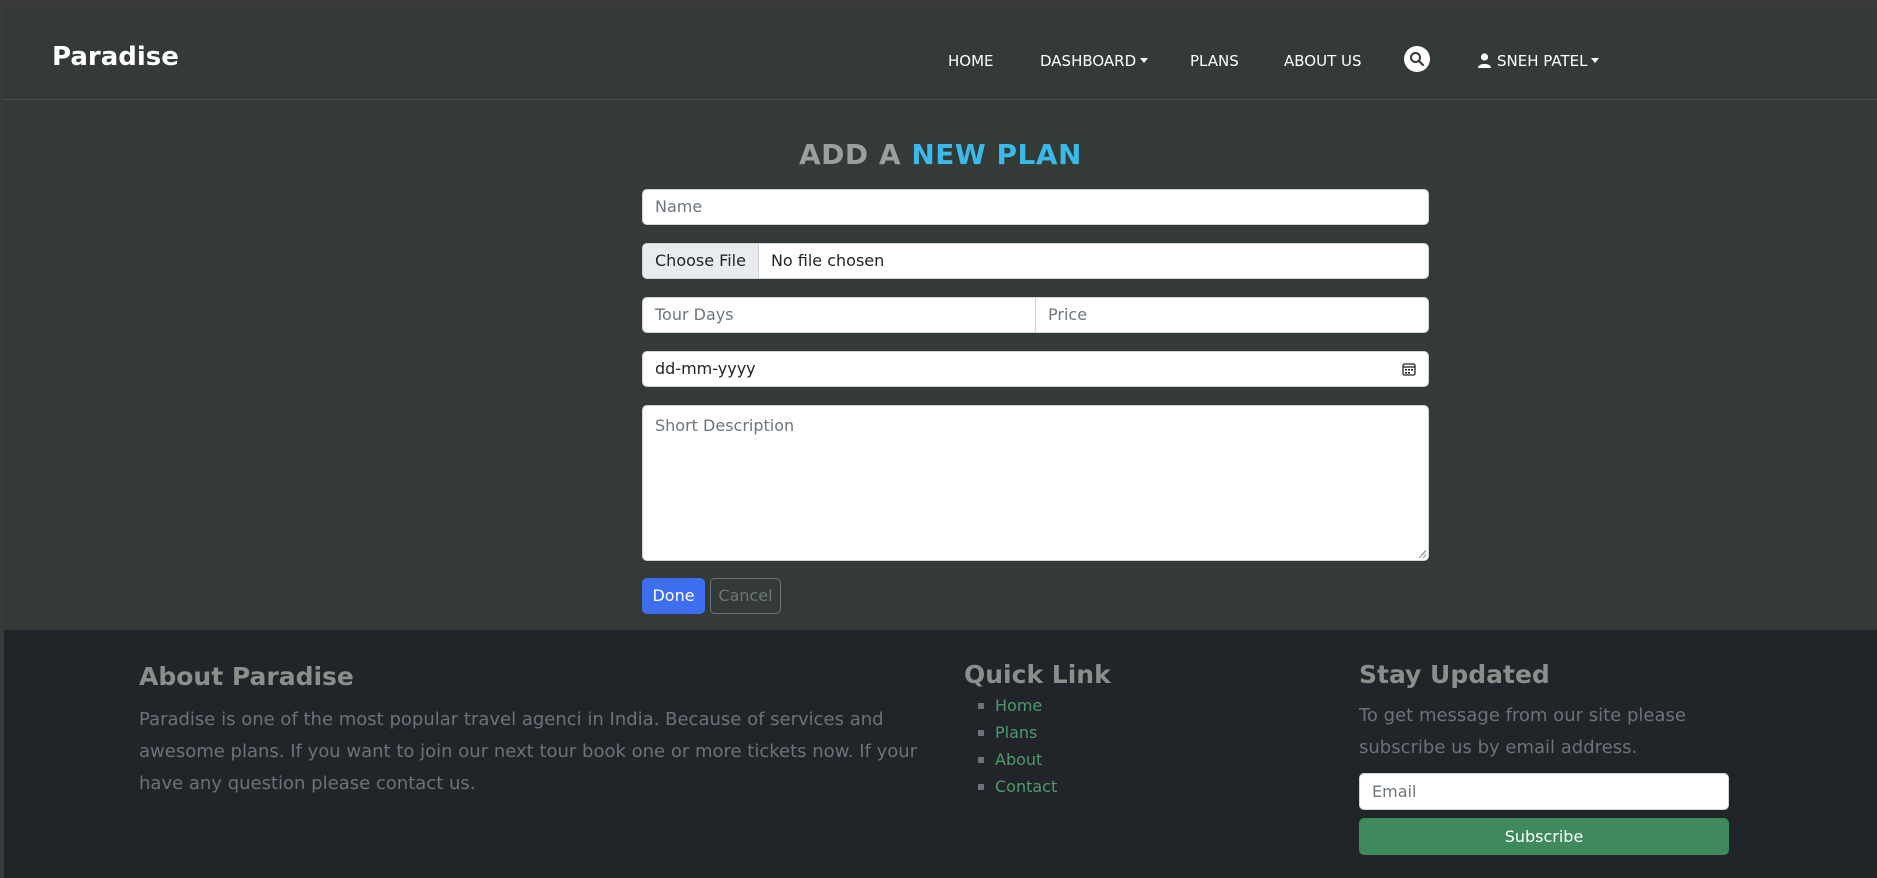 The height and width of the screenshot is (878, 1877). What do you see at coordinates (1323, 61) in the screenshot?
I see `nav-about: ABOUT US` at bounding box center [1323, 61].